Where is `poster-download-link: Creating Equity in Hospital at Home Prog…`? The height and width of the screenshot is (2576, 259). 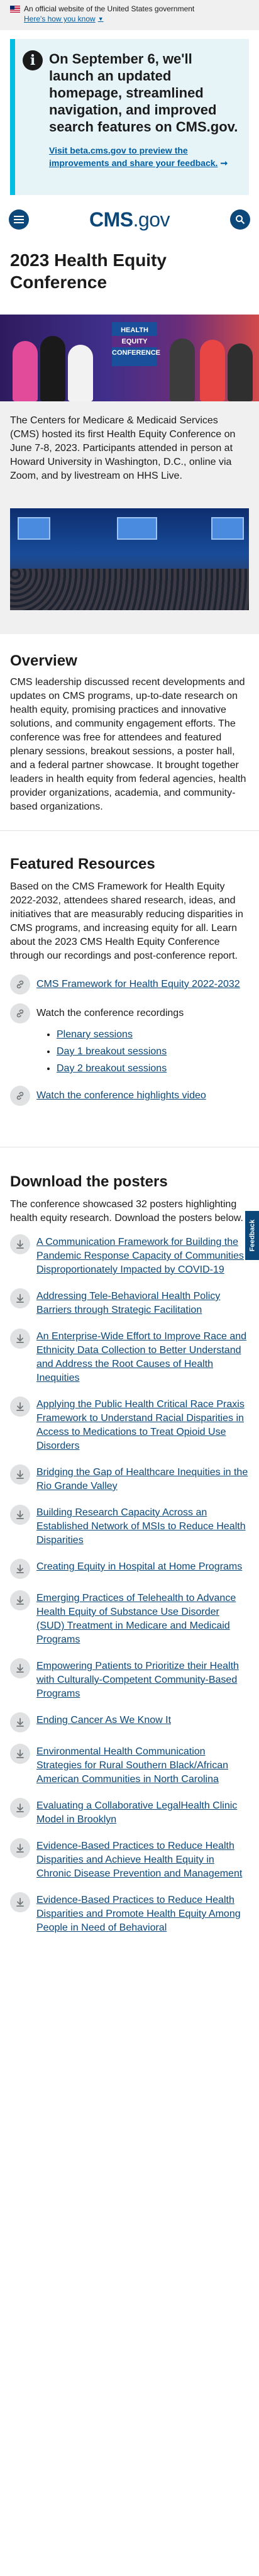 poster-download-link: Creating Equity in Hospital at Home Prog… is located at coordinates (139, 1566).